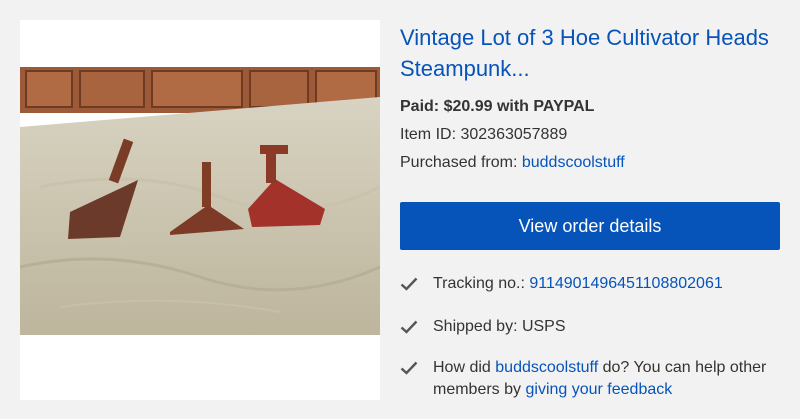 The image size is (800, 419). I want to click on tracking-label: Tracking no.:, so click(479, 283).